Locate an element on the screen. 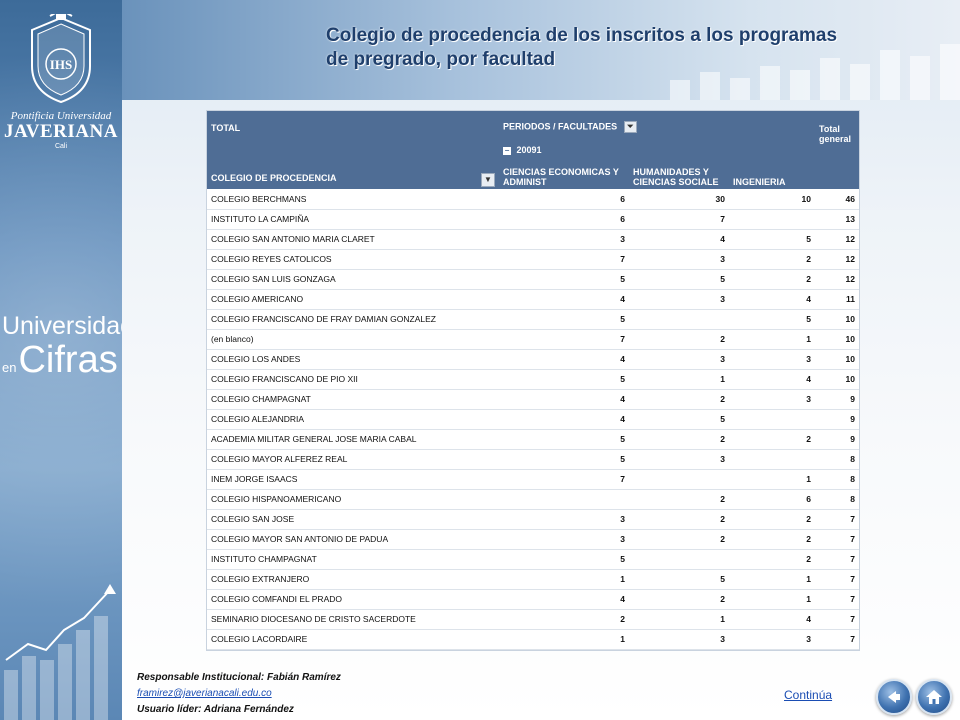 The width and height of the screenshot is (960, 720). dropdown-icon: ▼ is located at coordinates (488, 180).